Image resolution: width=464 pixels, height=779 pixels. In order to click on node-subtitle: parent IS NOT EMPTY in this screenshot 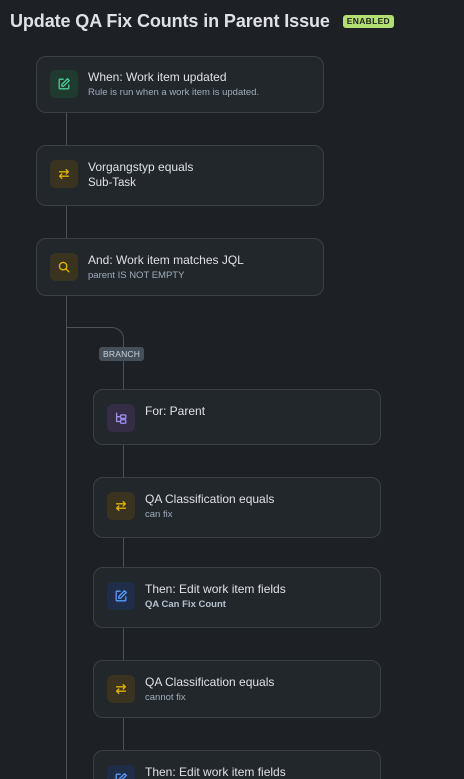, I will do `click(136, 275)`.